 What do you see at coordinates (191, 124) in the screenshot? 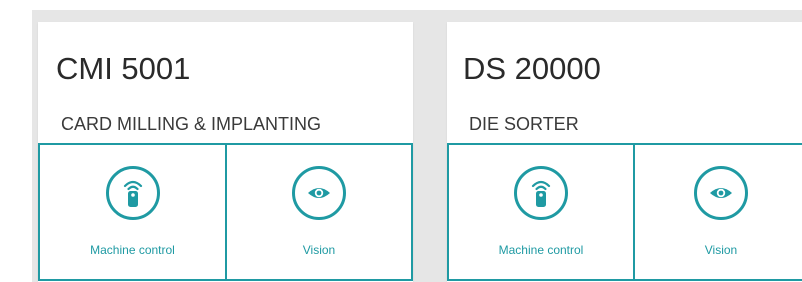
I see `card-subtitle: CARD MILLING & IMPLANTING` at bounding box center [191, 124].